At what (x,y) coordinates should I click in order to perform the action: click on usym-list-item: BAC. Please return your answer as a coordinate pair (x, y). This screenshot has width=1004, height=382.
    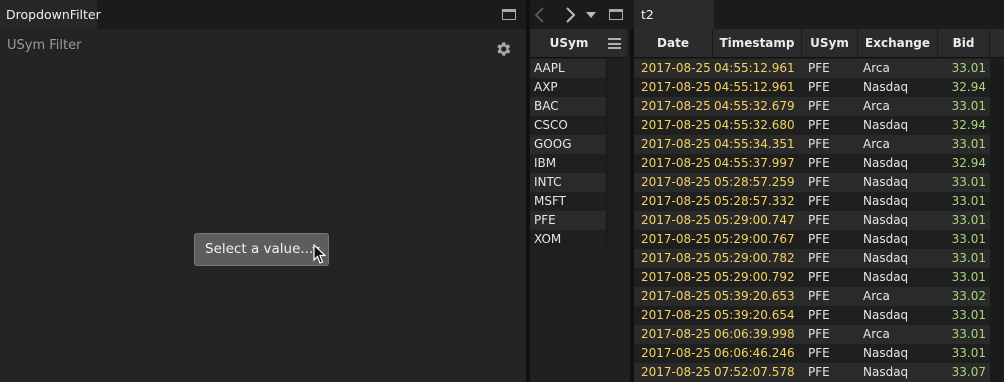
    Looking at the image, I should click on (568, 106).